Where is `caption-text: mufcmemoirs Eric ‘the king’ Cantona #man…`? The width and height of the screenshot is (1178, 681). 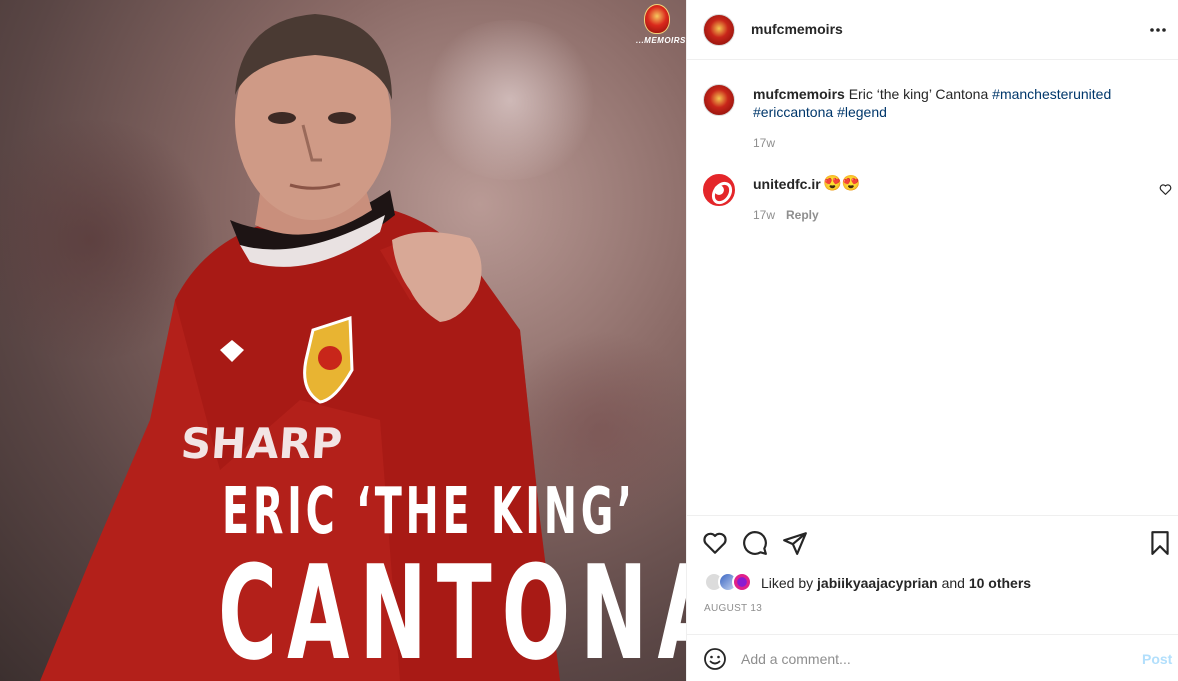 caption-text: mufcmemoirs Eric ‘the king’ Cantona #man… is located at coordinates (953, 103).